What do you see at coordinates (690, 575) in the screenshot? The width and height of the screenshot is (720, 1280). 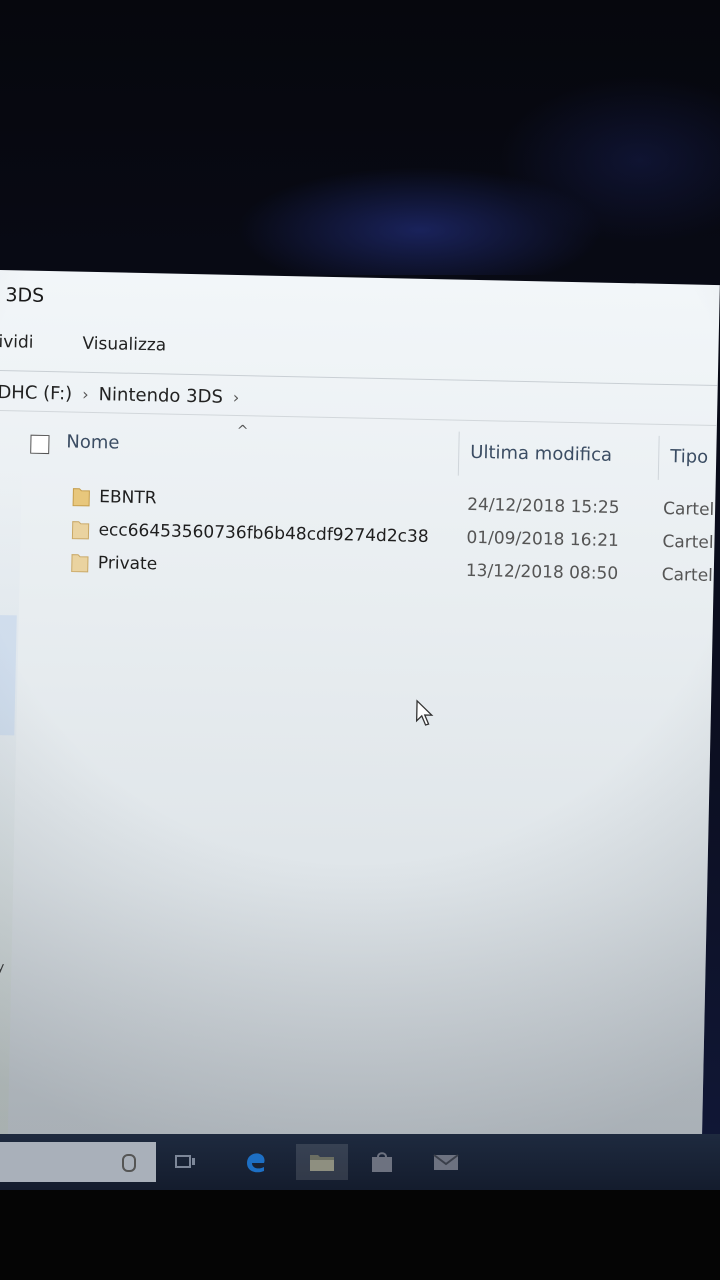 I see `file-type: Cartella` at bounding box center [690, 575].